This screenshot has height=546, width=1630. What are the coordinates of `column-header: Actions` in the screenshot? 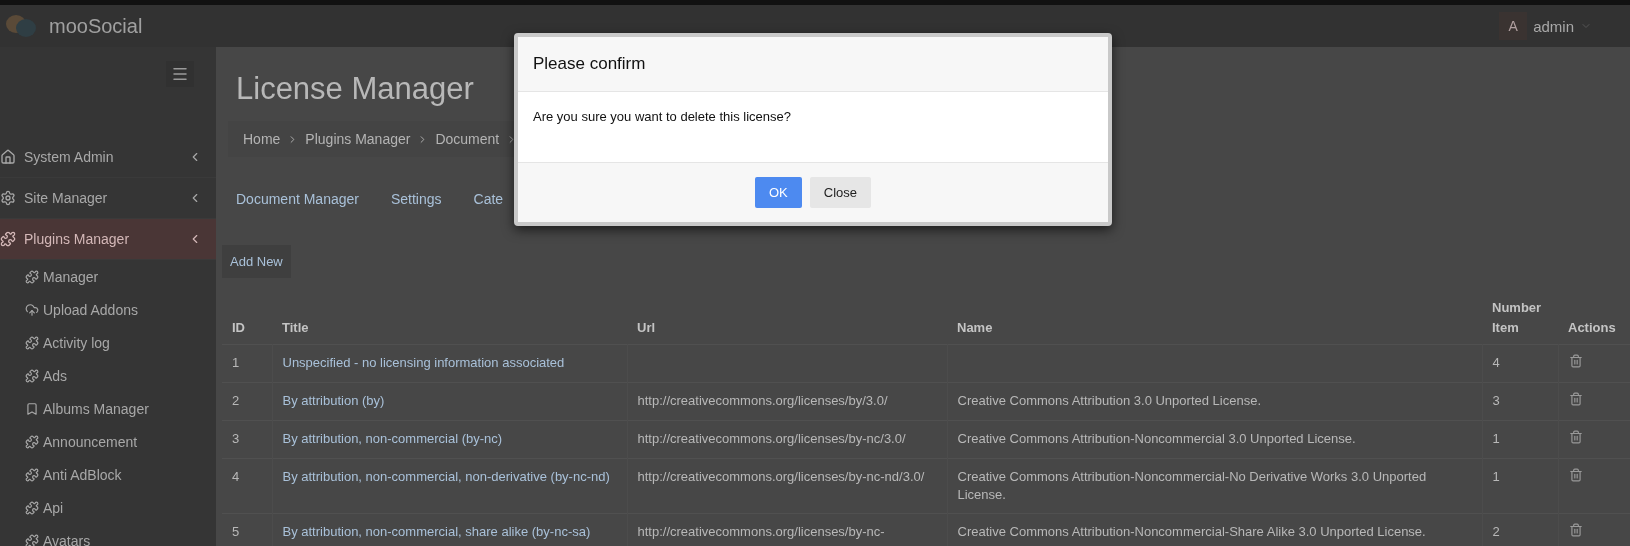 It's located at (1594, 318).